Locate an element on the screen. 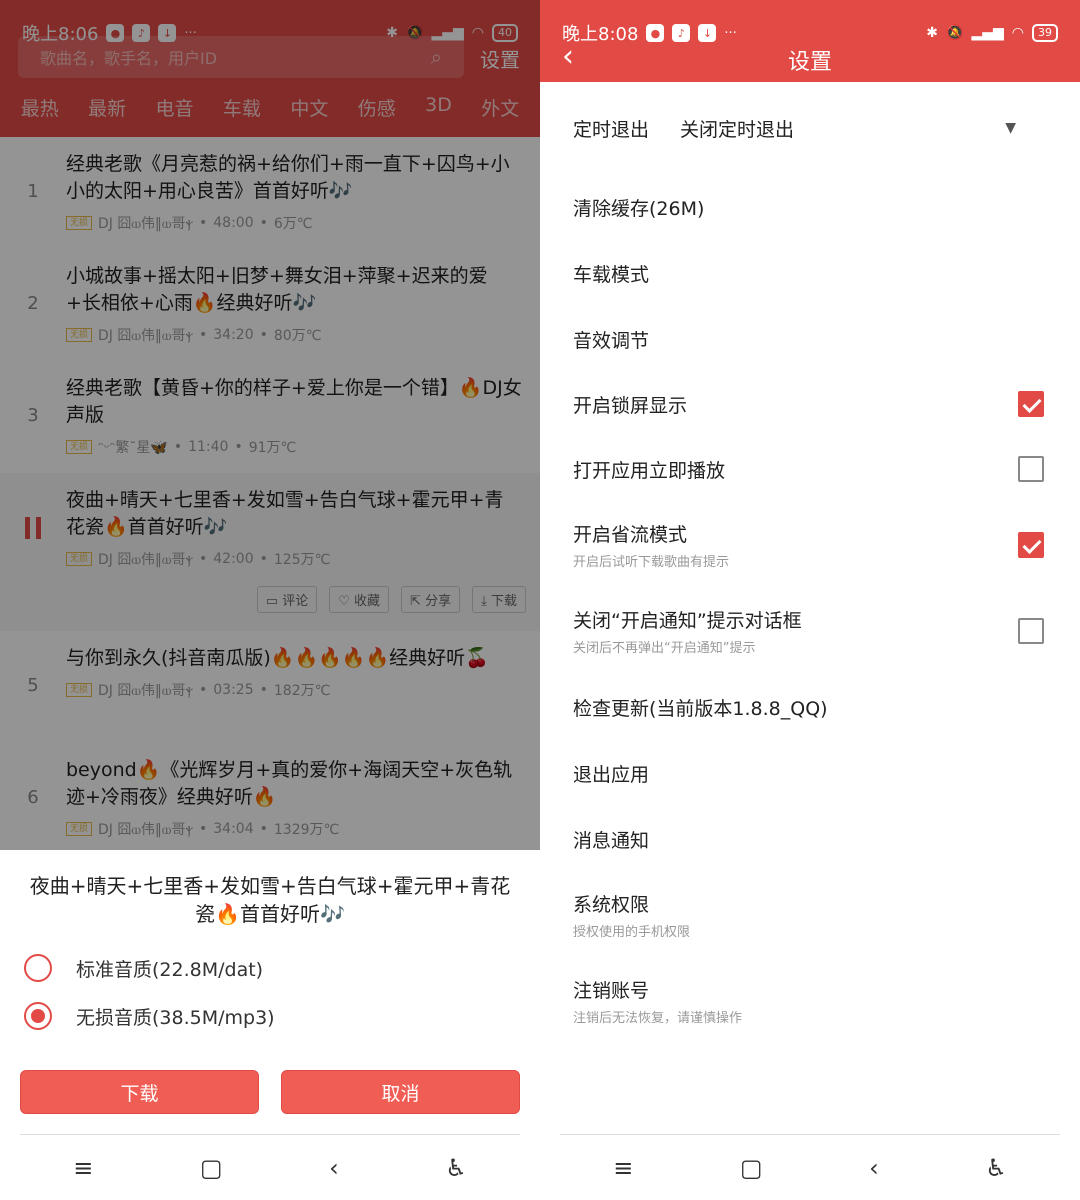  setting-timer-exit: 定时退出 关闭定时退出 ▼ is located at coordinates (810, 128).